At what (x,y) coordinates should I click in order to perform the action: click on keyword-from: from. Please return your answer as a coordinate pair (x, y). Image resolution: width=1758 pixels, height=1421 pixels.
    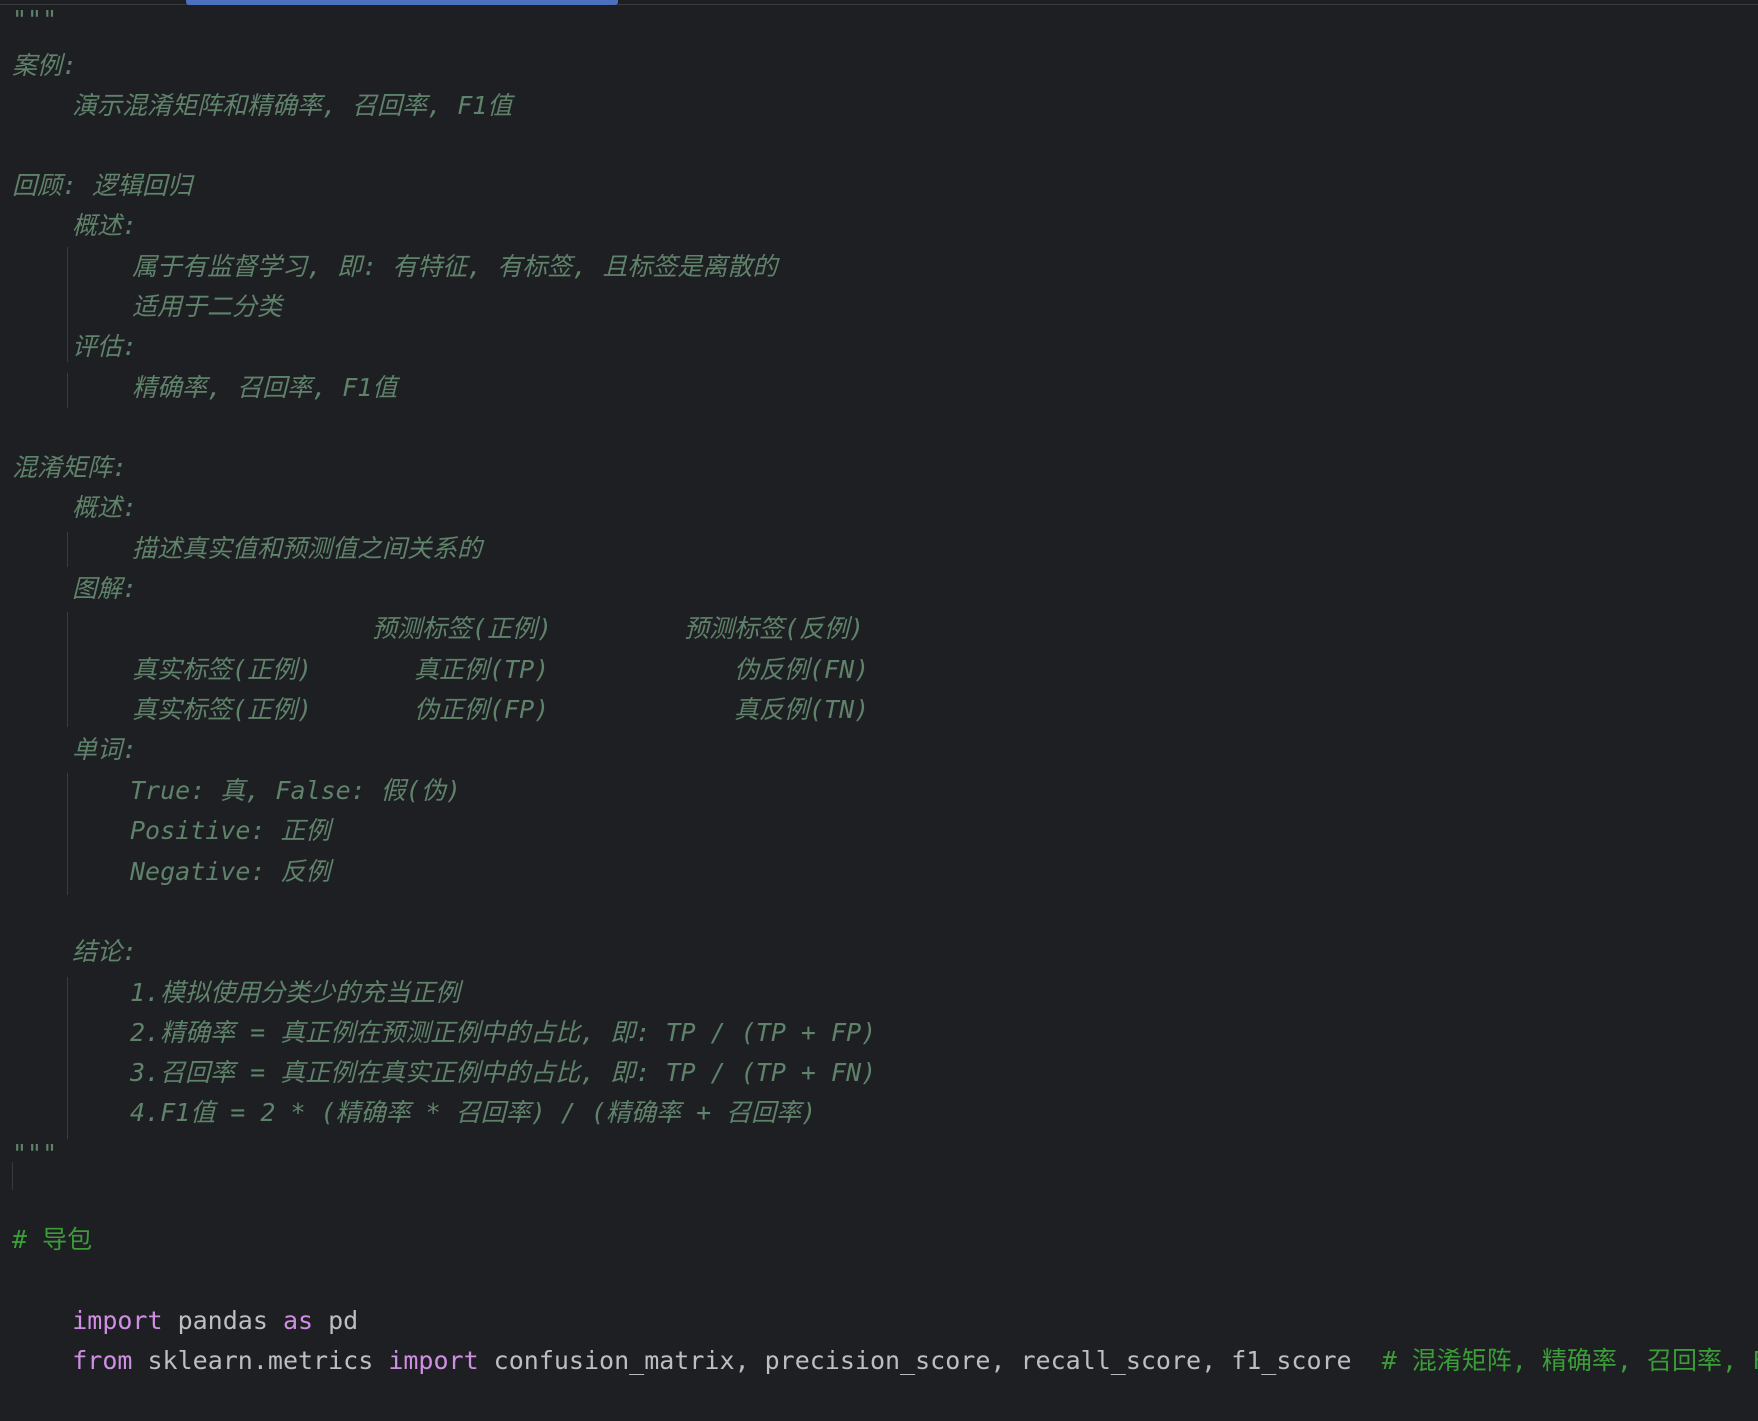
    Looking at the image, I should click on (102, 1360).